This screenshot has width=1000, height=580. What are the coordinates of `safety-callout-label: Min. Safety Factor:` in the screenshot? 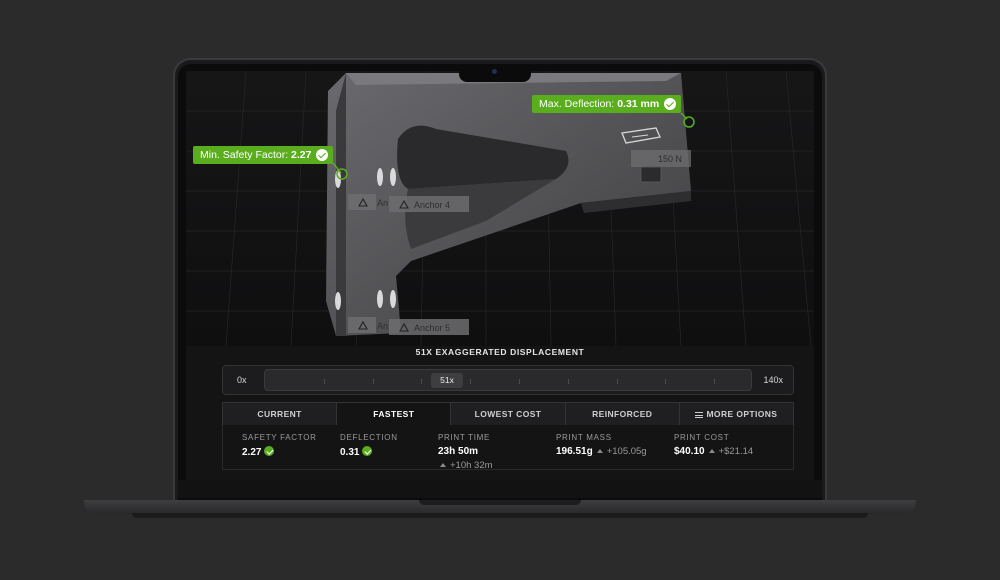 It's located at (244, 155).